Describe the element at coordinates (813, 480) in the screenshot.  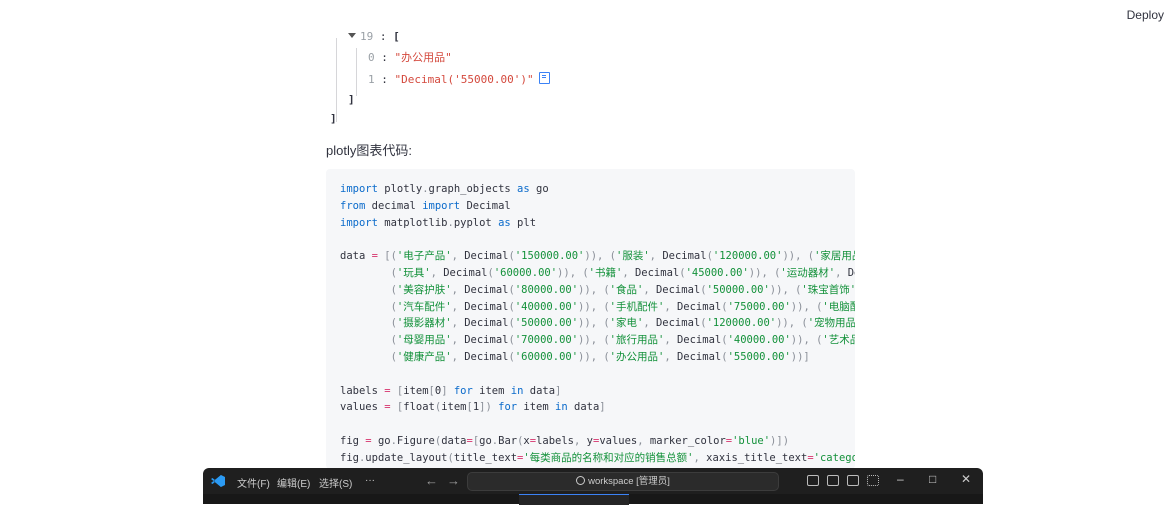
I see `toggle-primary-sidebar-icon` at that location.